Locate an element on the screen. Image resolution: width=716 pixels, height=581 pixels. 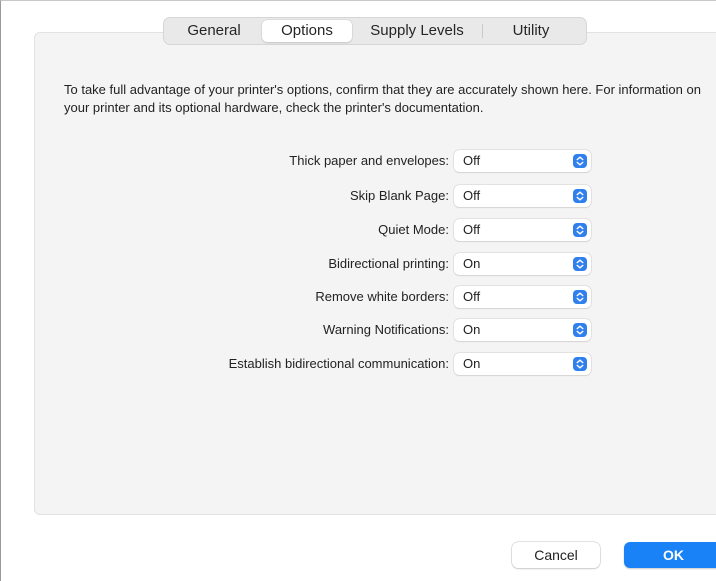
tab-general: General is located at coordinates (214, 31).